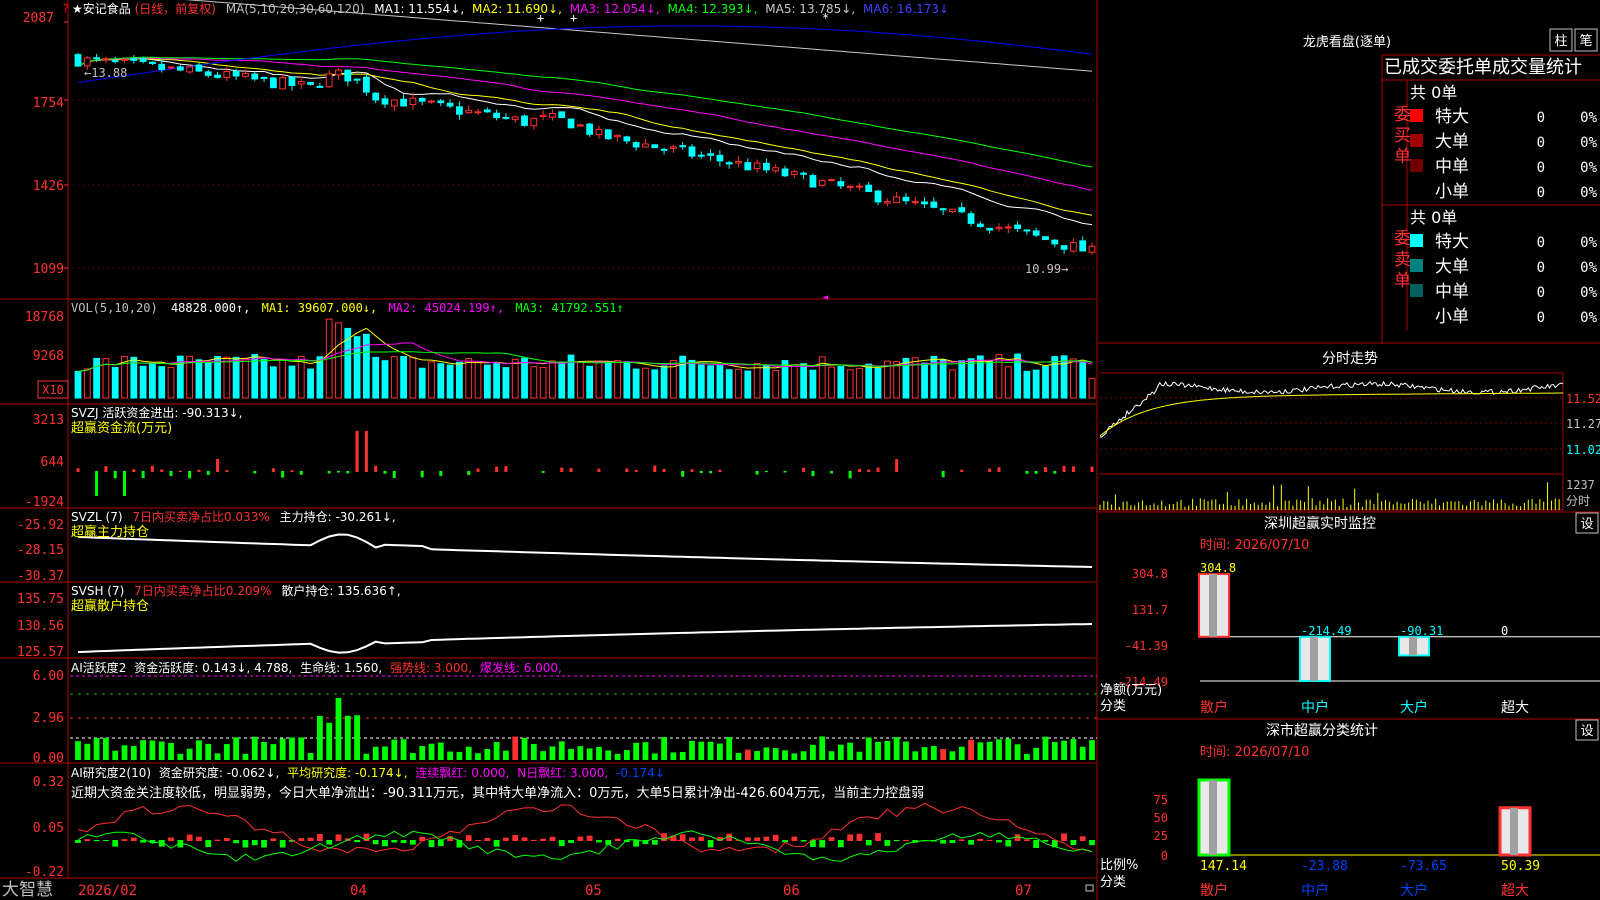 Image resolution: width=1600 pixels, height=900 pixels. I want to click on lhb-swatch, so click(1416, 290).